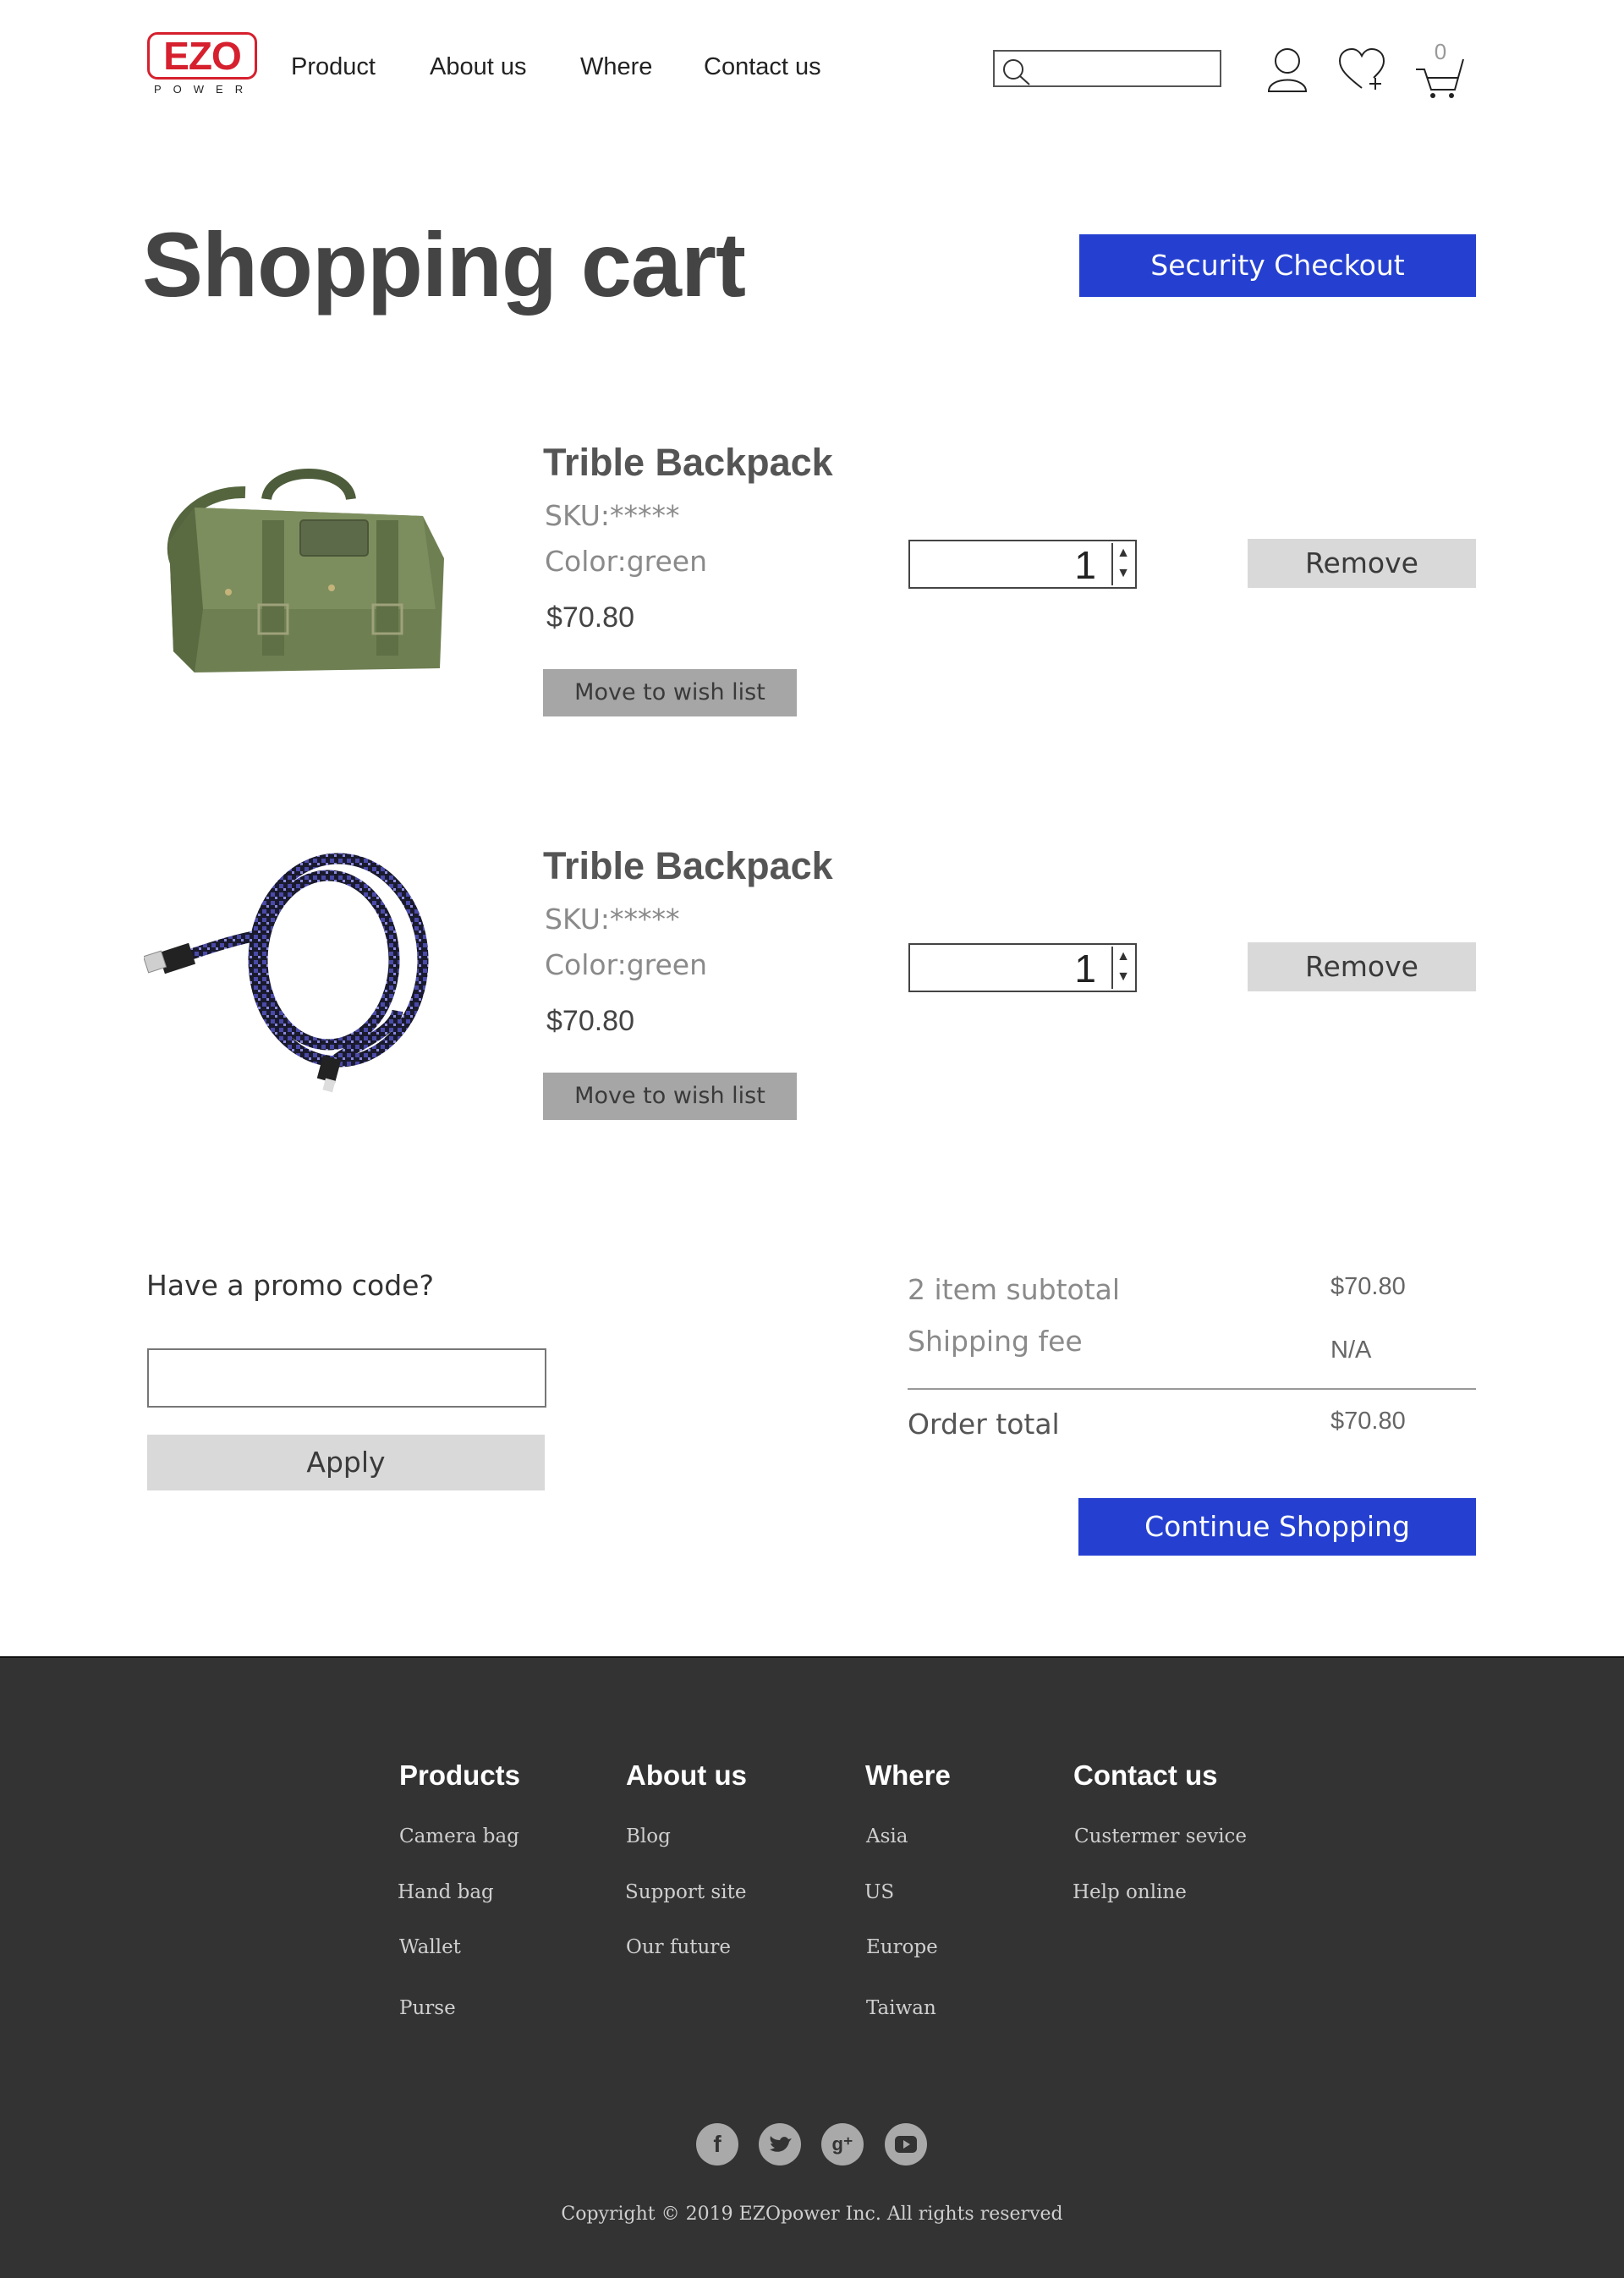 Image resolution: width=1624 pixels, height=2278 pixels. I want to click on footer-link-support-site: Support site, so click(685, 1892).